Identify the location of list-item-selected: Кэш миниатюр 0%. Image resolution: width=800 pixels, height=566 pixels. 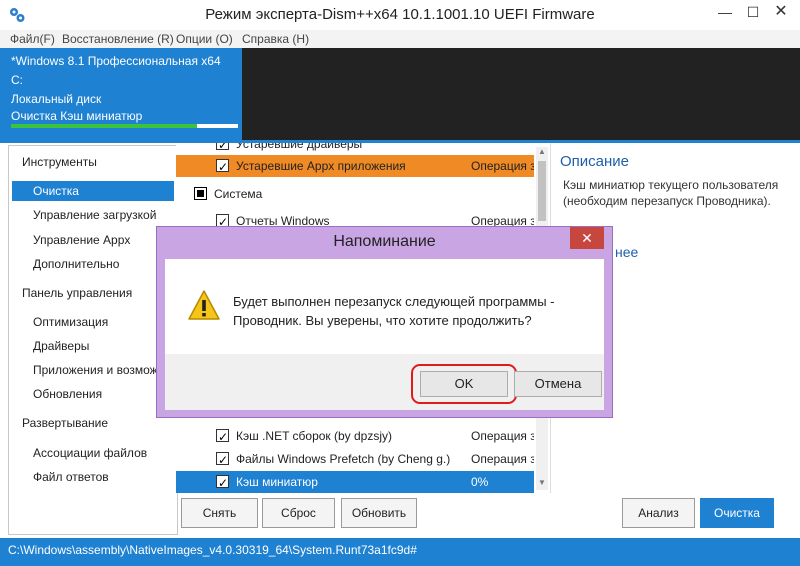
(355, 482).